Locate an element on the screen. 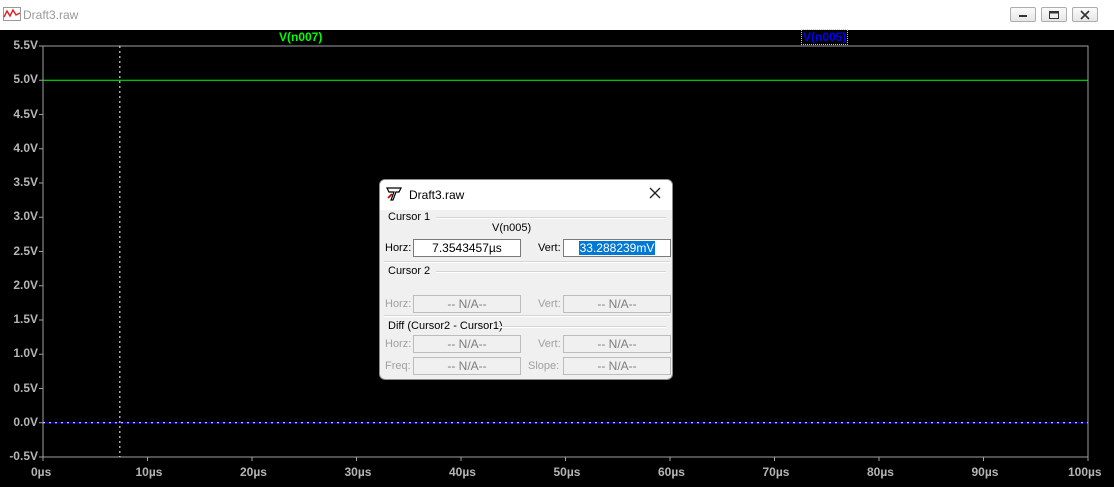 This screenshot has height=487, width=1114. diff-section-label: Diff (Cursor2 - Cursor1) is located at coordinates (445, 326).